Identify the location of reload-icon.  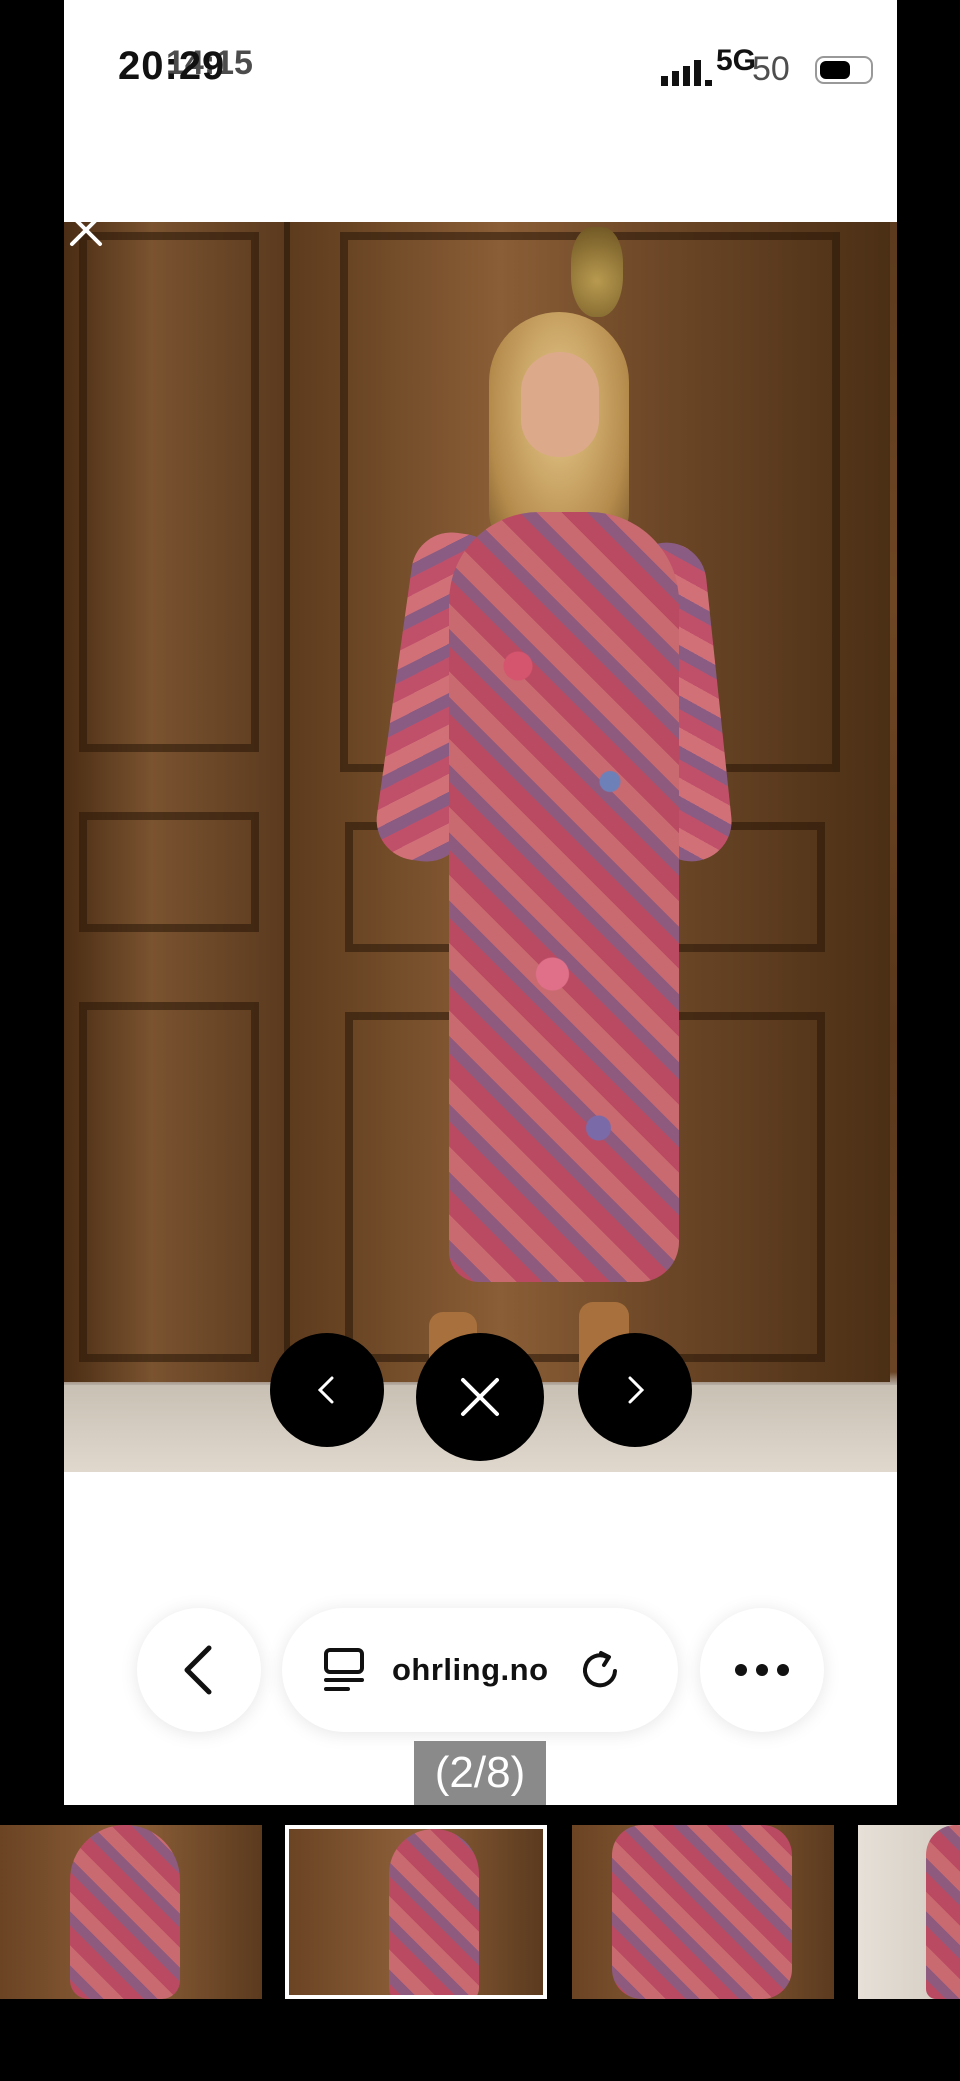
(600, 1670).